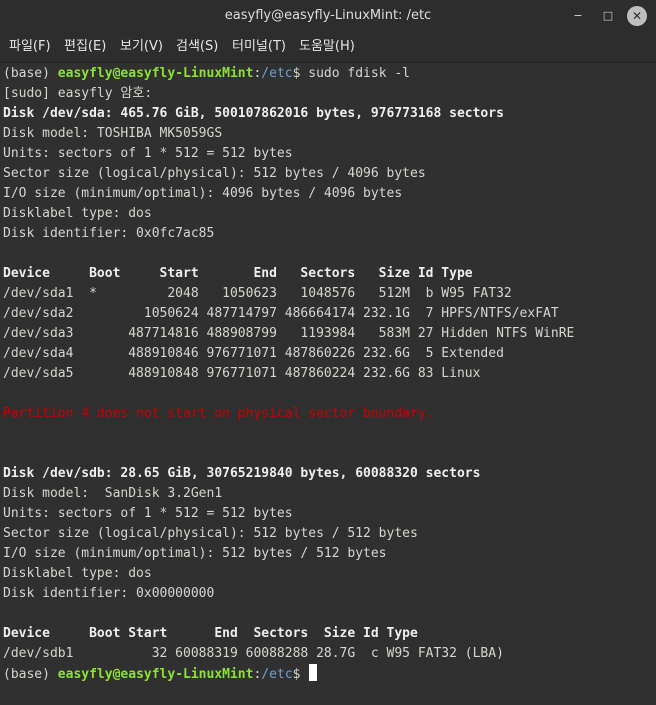 The height and width of the screenshot is (705, 656). I want to click on menu-file: 파일(F), so click(30, 47).